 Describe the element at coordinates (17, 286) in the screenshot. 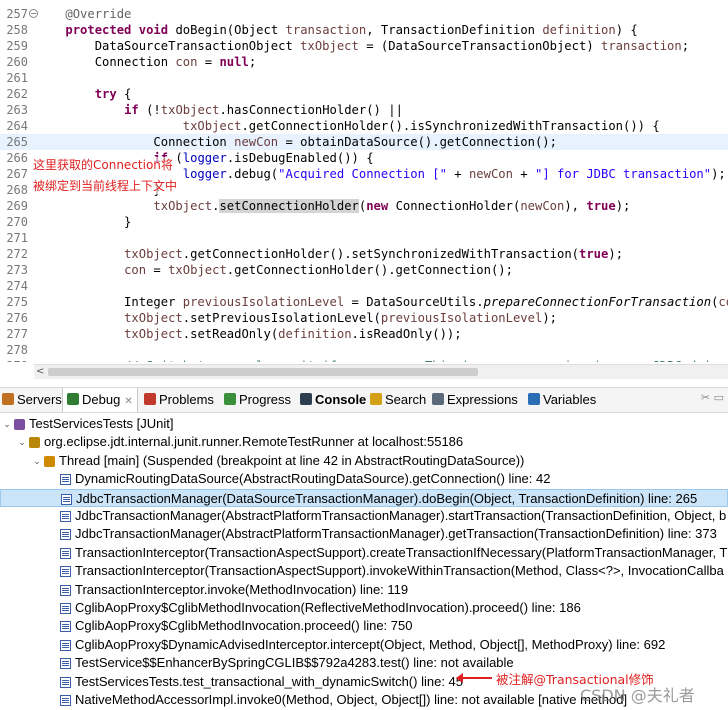

I see `line-number: 274` at that location.